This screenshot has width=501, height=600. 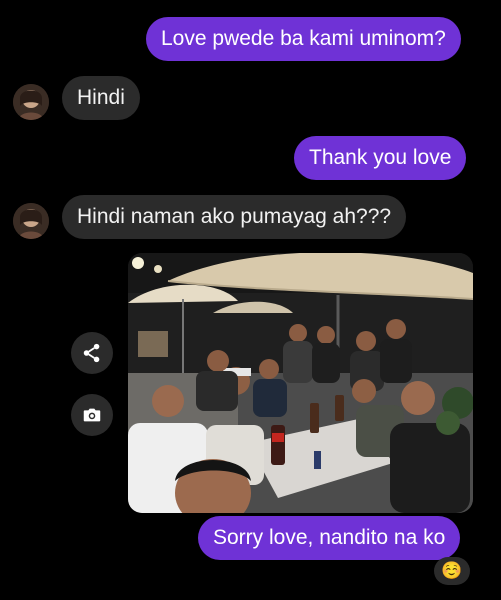 I want to click on message-reaction: ☺️, so click(x=452, y=571).